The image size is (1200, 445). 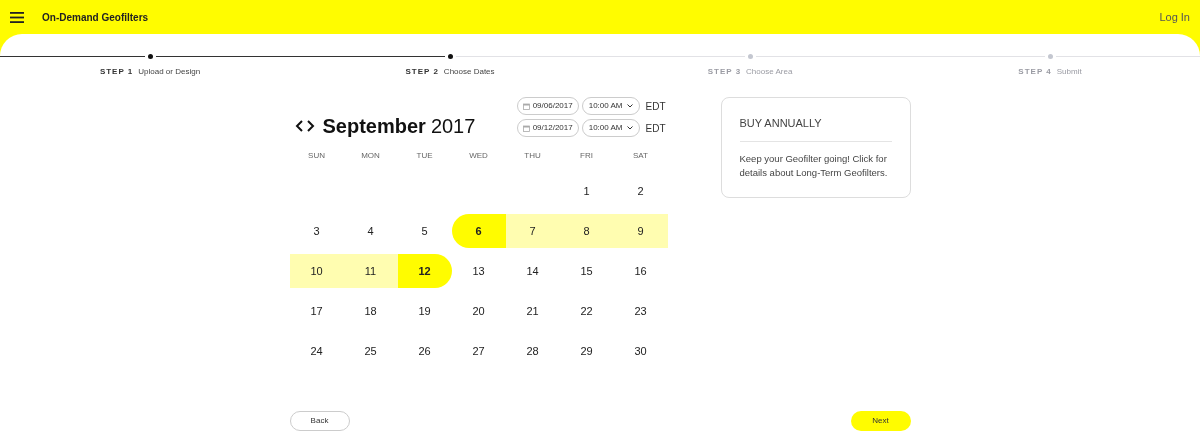 I want to click on step-number: STEP 1, so click(x=116, y=72).